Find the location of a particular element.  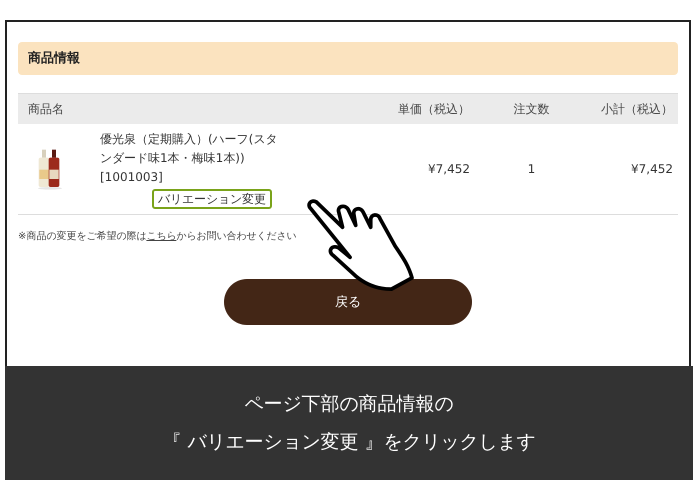

column-header: 商品名 is located at coordinates (46, 109).